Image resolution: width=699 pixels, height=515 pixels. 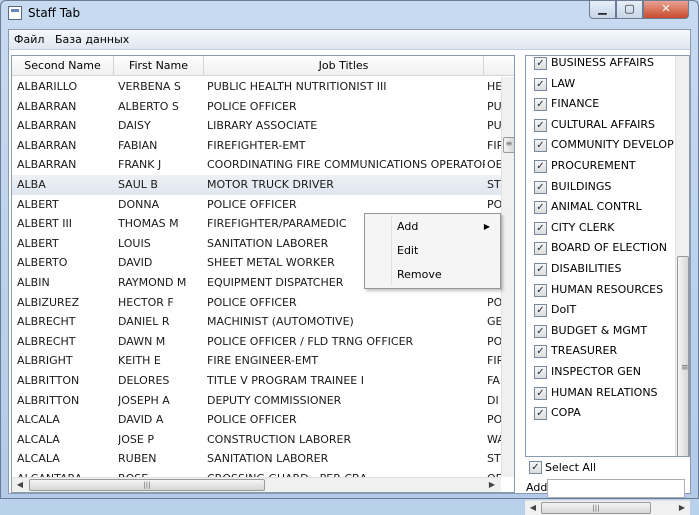 I want to click on department-item: ✓ FINANCE, so click(x=600, y=104).